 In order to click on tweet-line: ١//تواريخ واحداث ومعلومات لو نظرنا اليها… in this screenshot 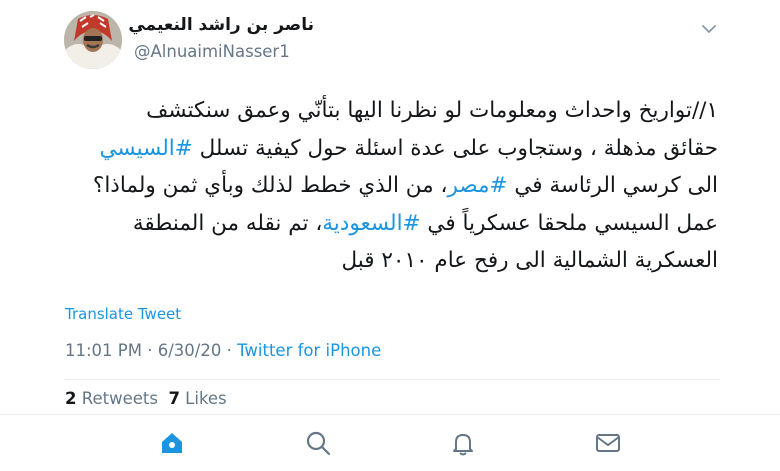, I will do `click(390, 111)`.